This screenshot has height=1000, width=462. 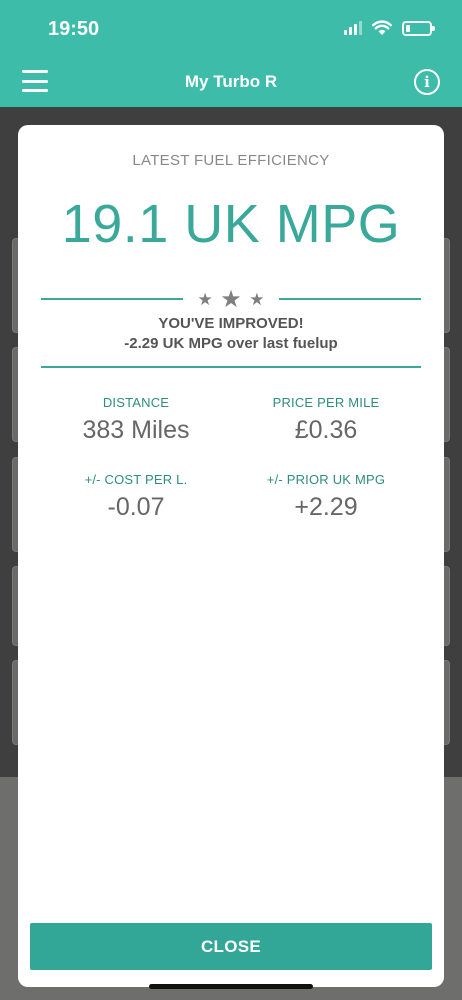 What do you see at coordinates (353, 28) in the screenshot?
I see `cellular-signal-icon` at bounding box center [353, 28].